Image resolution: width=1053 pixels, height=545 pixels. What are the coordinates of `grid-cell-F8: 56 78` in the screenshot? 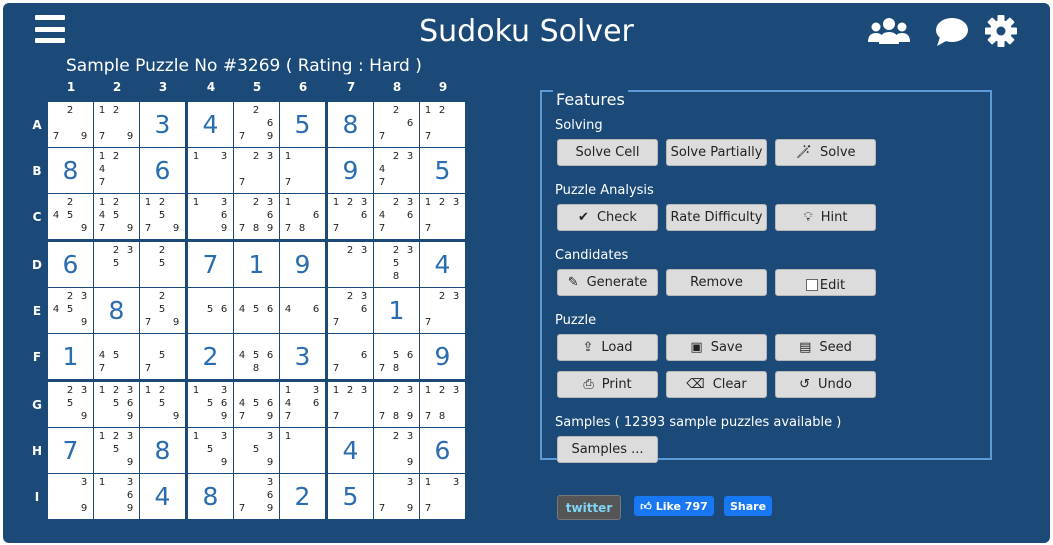 It's located at (396, 356).